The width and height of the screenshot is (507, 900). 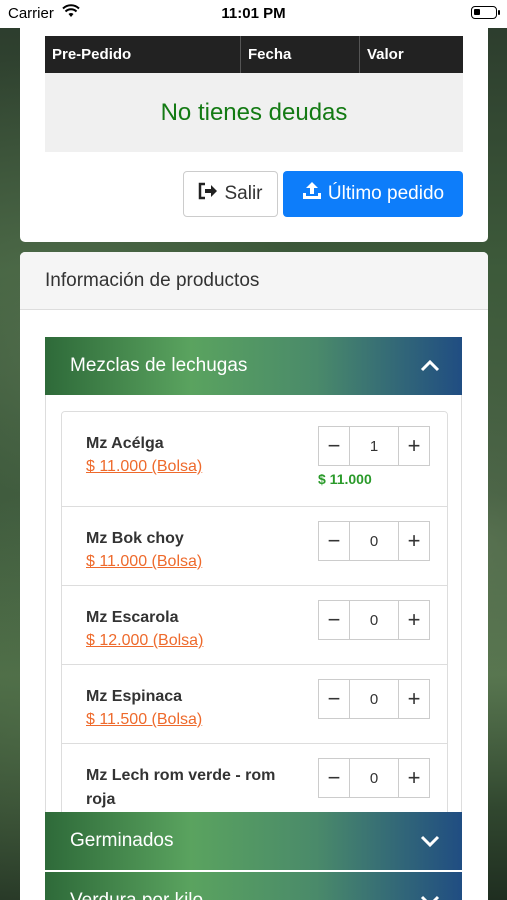 What do you see at coordinates (430, 366) in the screenshot?
I see `chevron-up-icon` at bounding box center [430, 366].